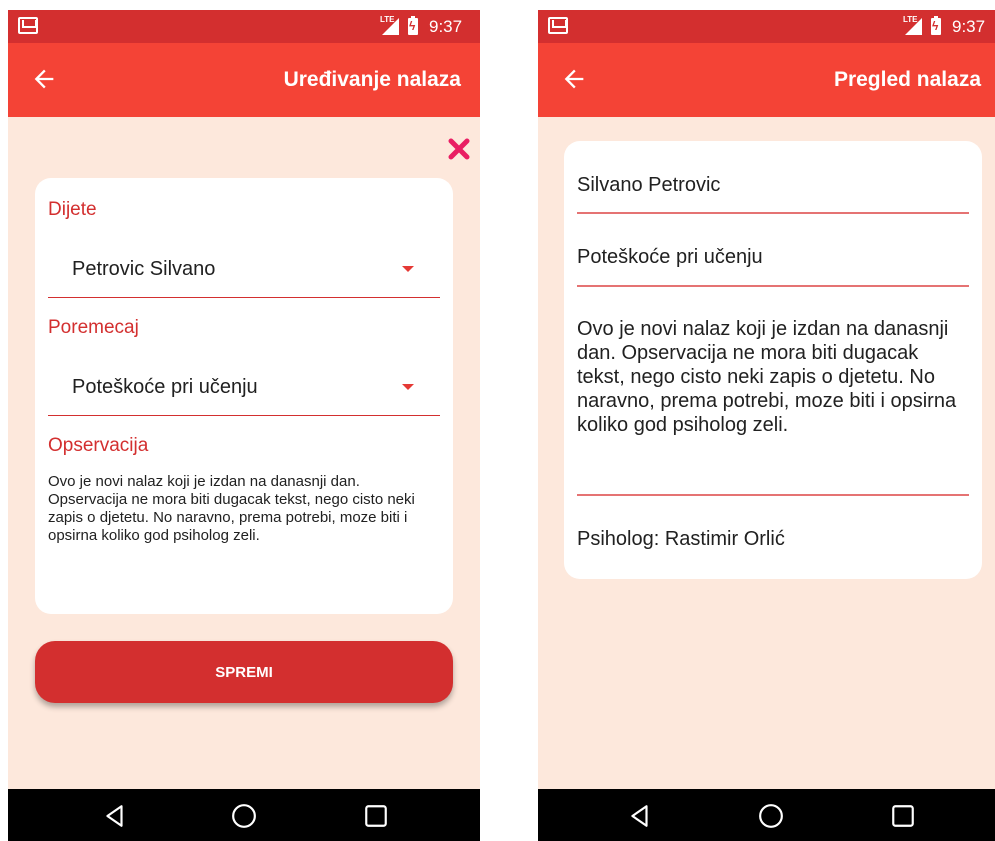 The width and height of the screenshot is (995, 841). What do you see at coordinates (244, 80) in the screenshot?
I see `app-bar: Uređivanje nalaza` at bounding box center [244, 80].